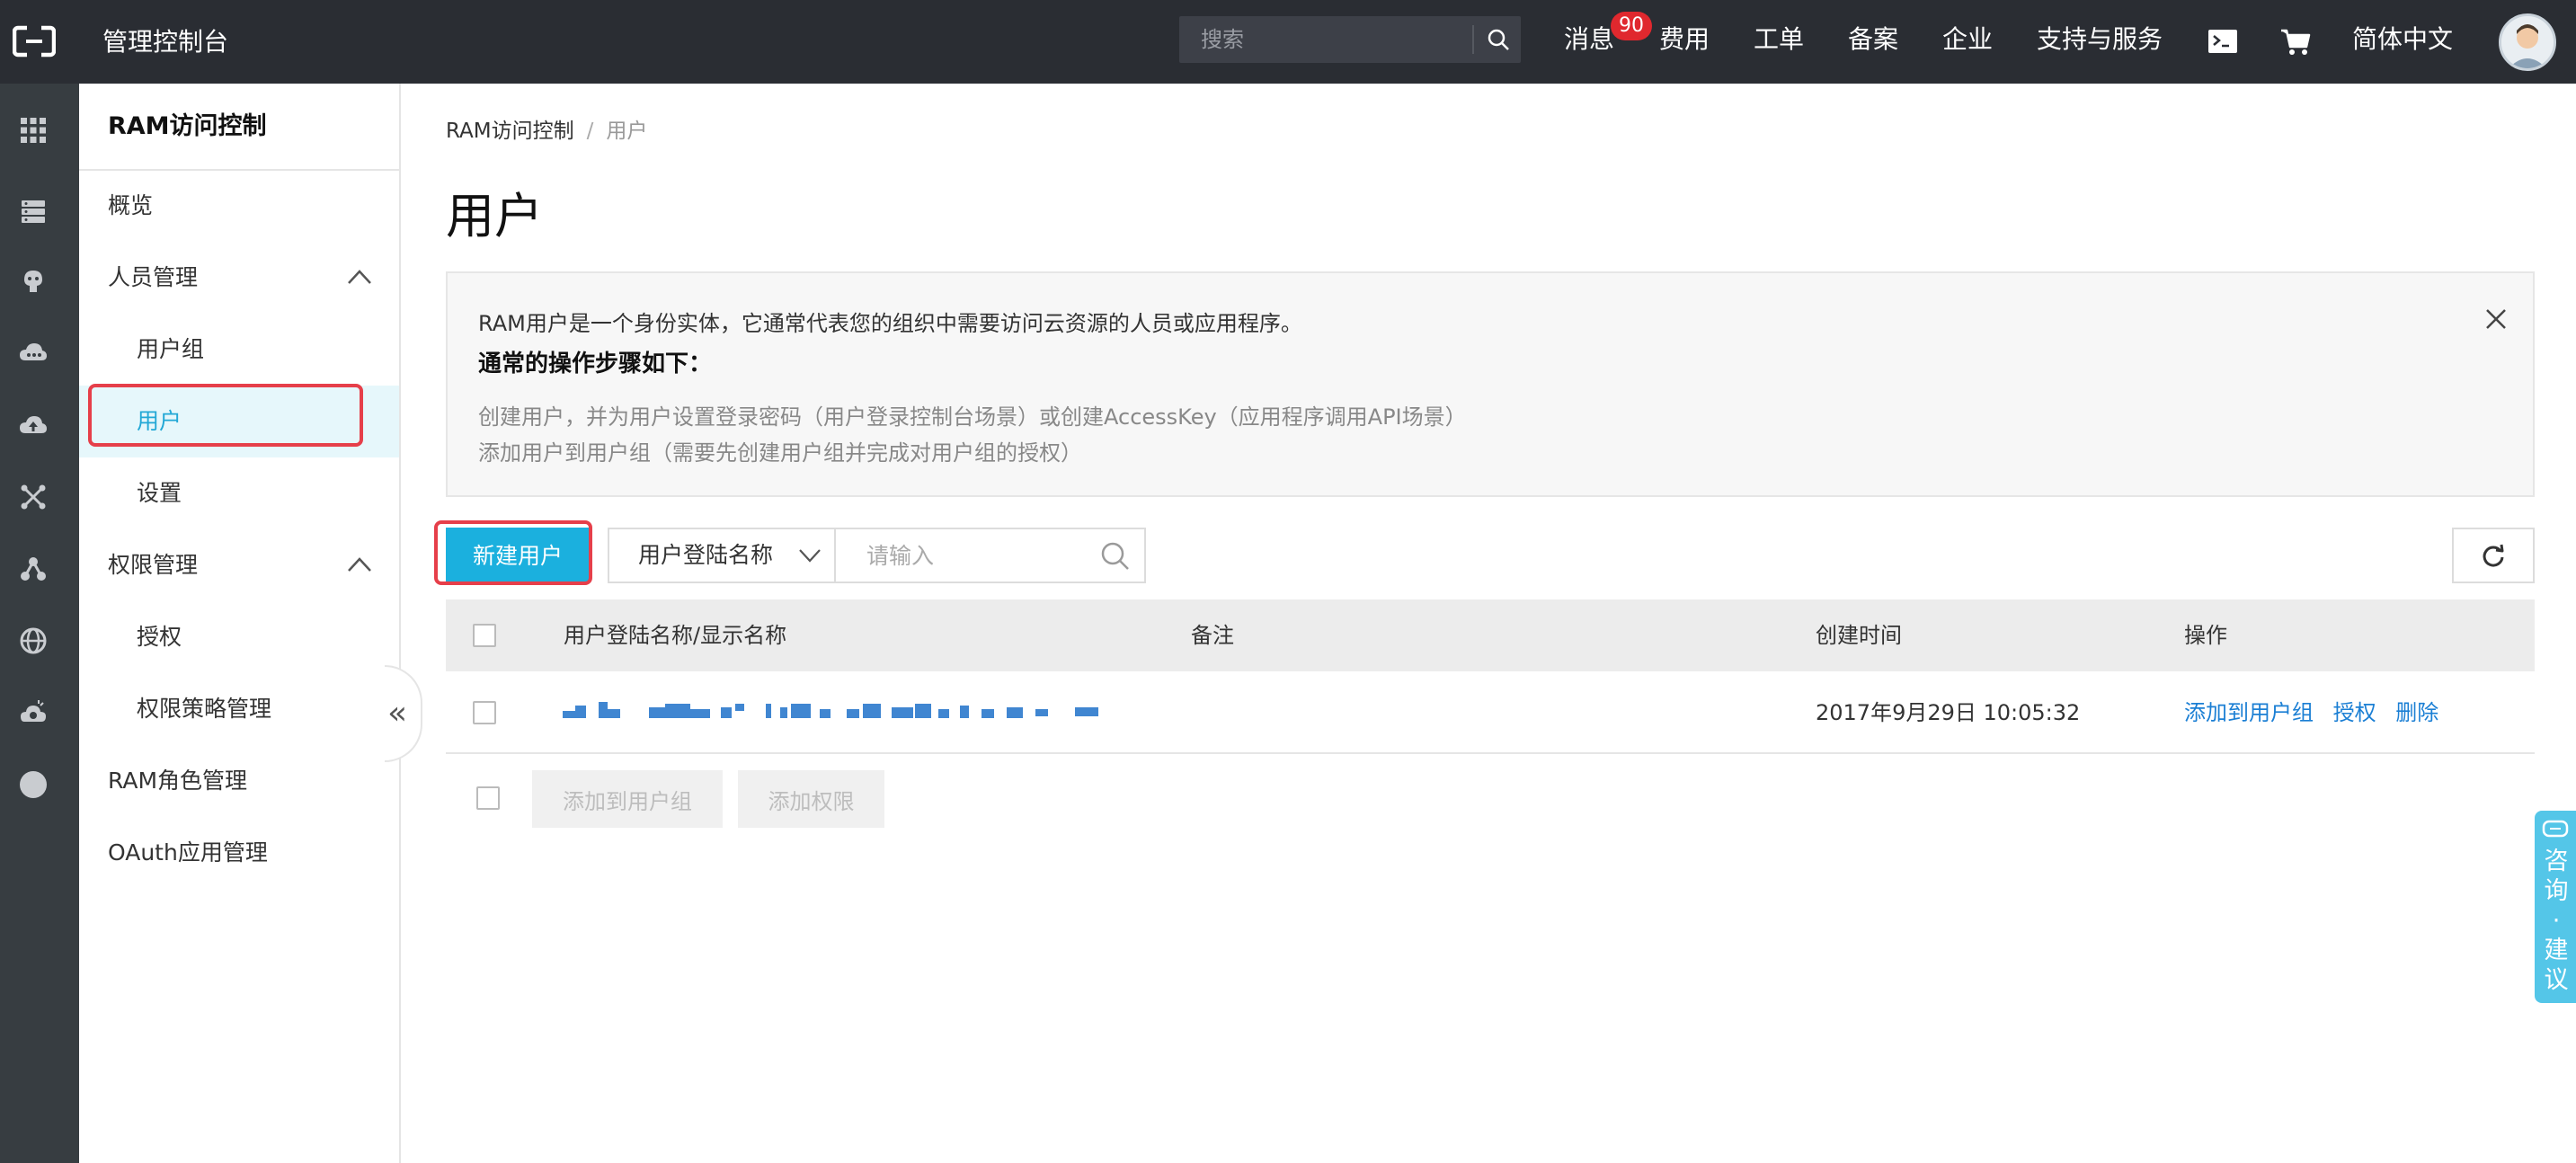 The image size is (2576, 1163). I want to click on global-search, so click(1350, 39).